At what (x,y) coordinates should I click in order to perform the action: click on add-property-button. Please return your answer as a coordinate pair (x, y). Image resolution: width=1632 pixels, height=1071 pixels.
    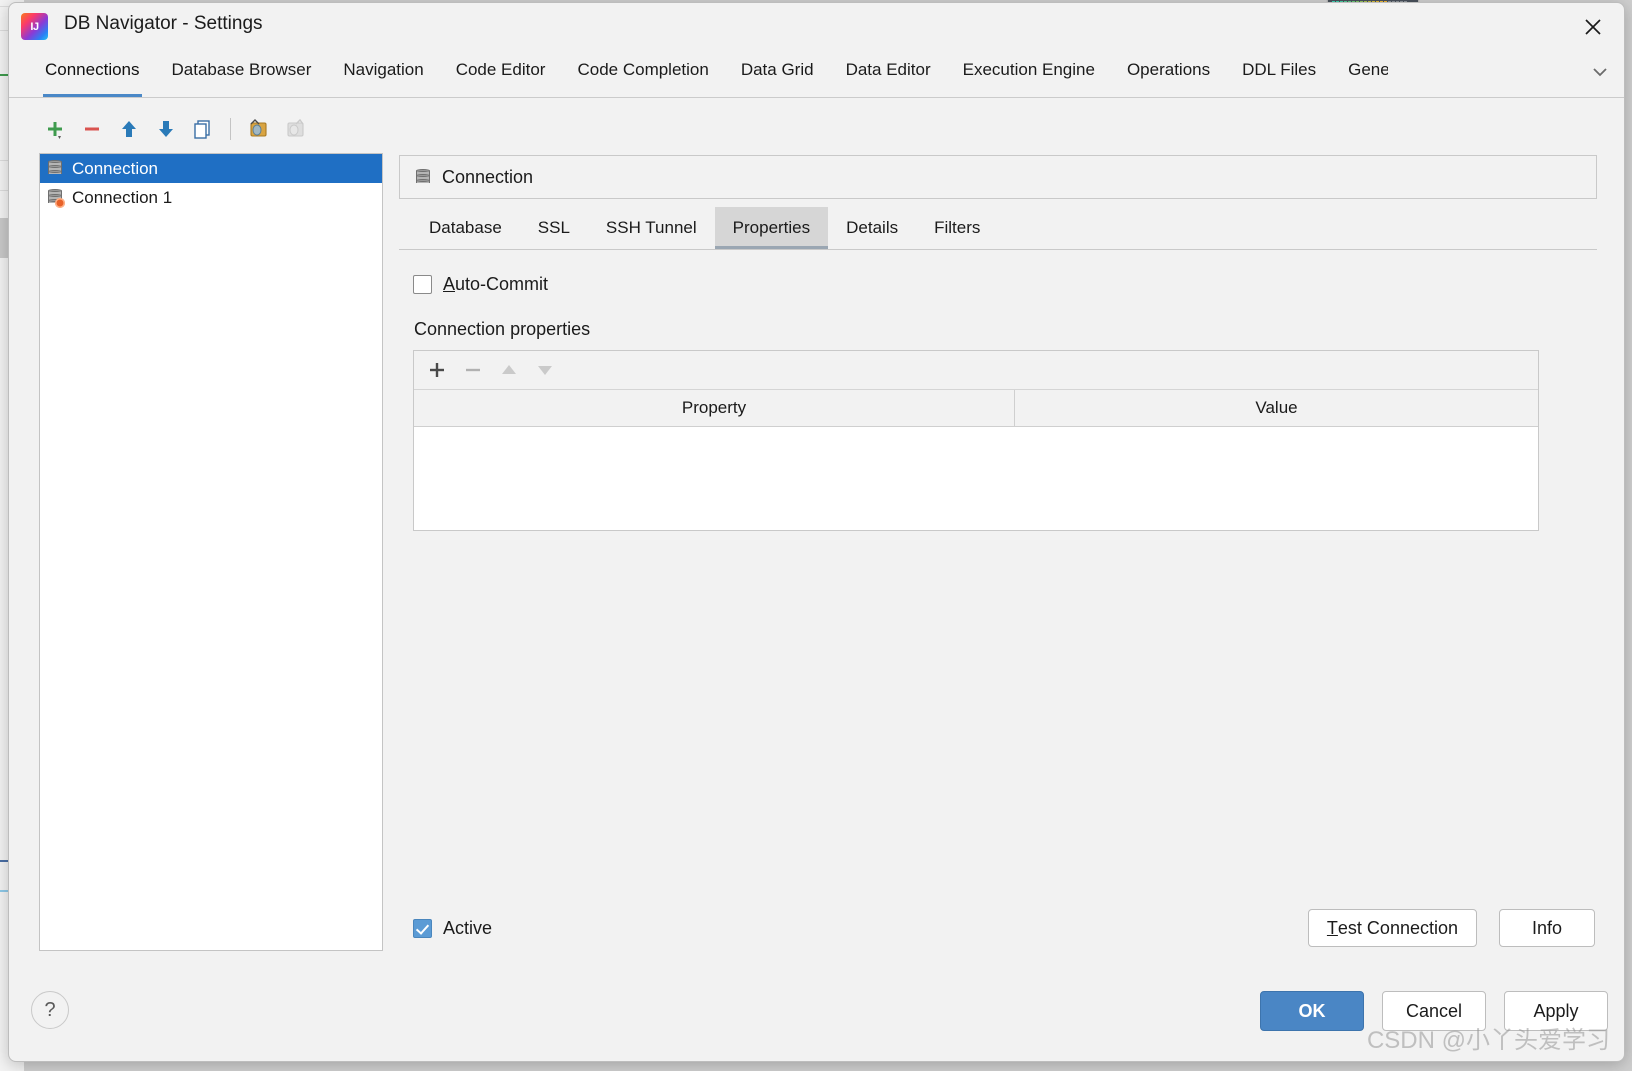
    Looking at the image, I should click on (437, 370).